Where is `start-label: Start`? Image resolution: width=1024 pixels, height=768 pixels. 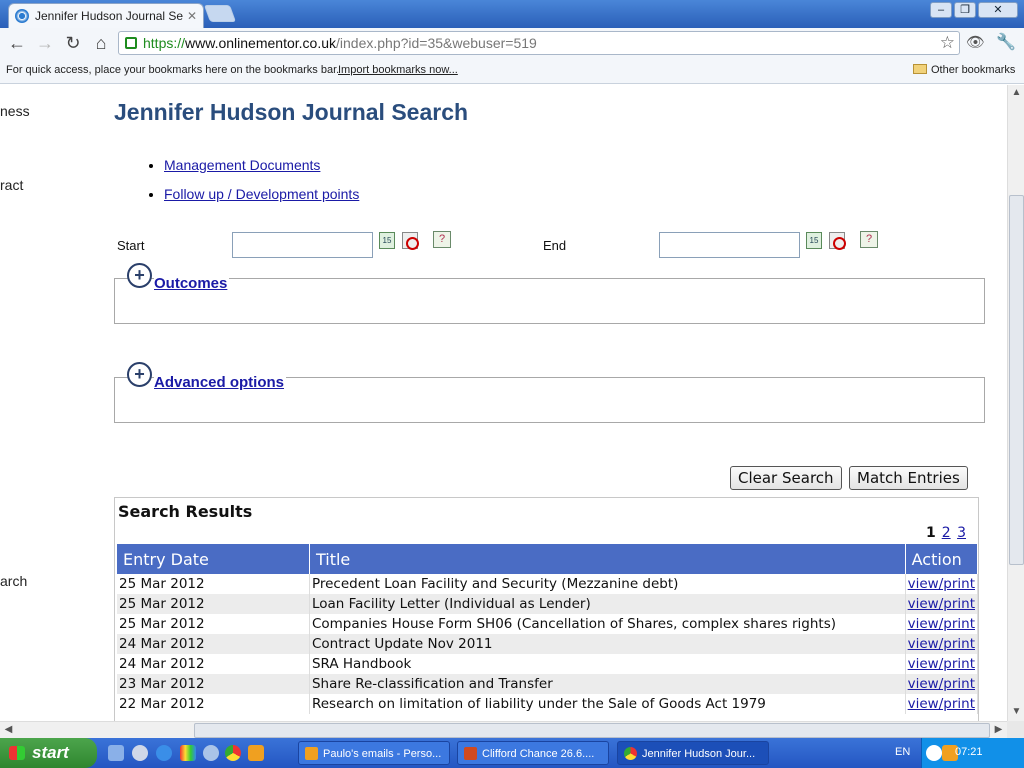 start-label: Start is located at coordinates (131, 245).